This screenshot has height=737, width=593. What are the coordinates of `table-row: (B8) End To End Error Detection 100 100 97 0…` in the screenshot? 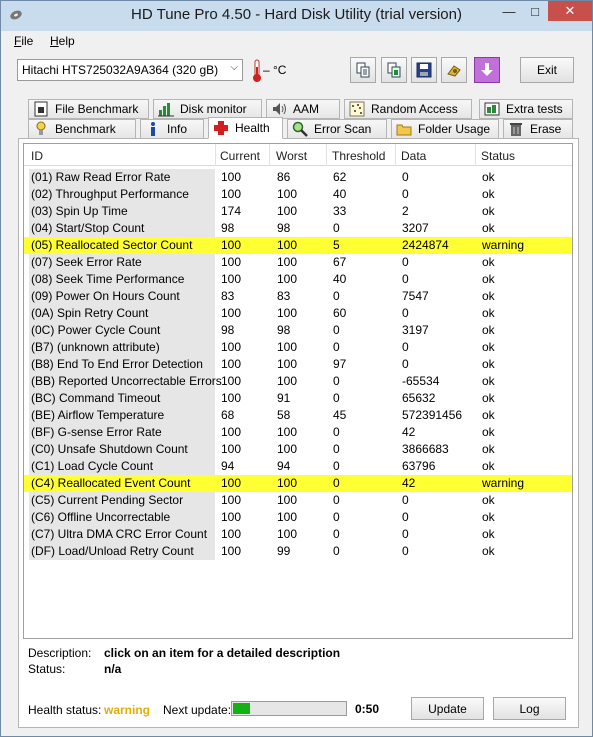 It's located at (298, 364).